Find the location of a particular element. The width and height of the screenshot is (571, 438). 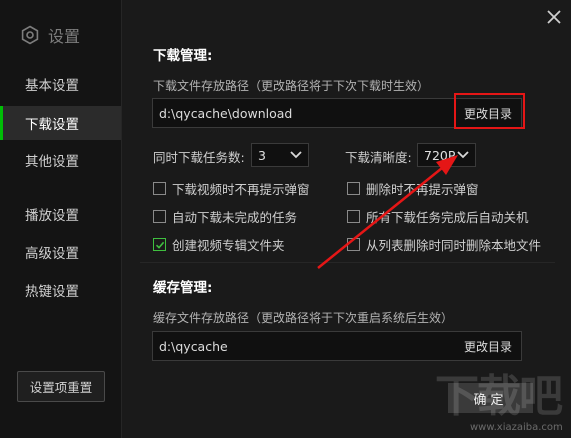

option-create-album-folder: 创建视频专辑文件夹 is located at coordinates (219, 244).